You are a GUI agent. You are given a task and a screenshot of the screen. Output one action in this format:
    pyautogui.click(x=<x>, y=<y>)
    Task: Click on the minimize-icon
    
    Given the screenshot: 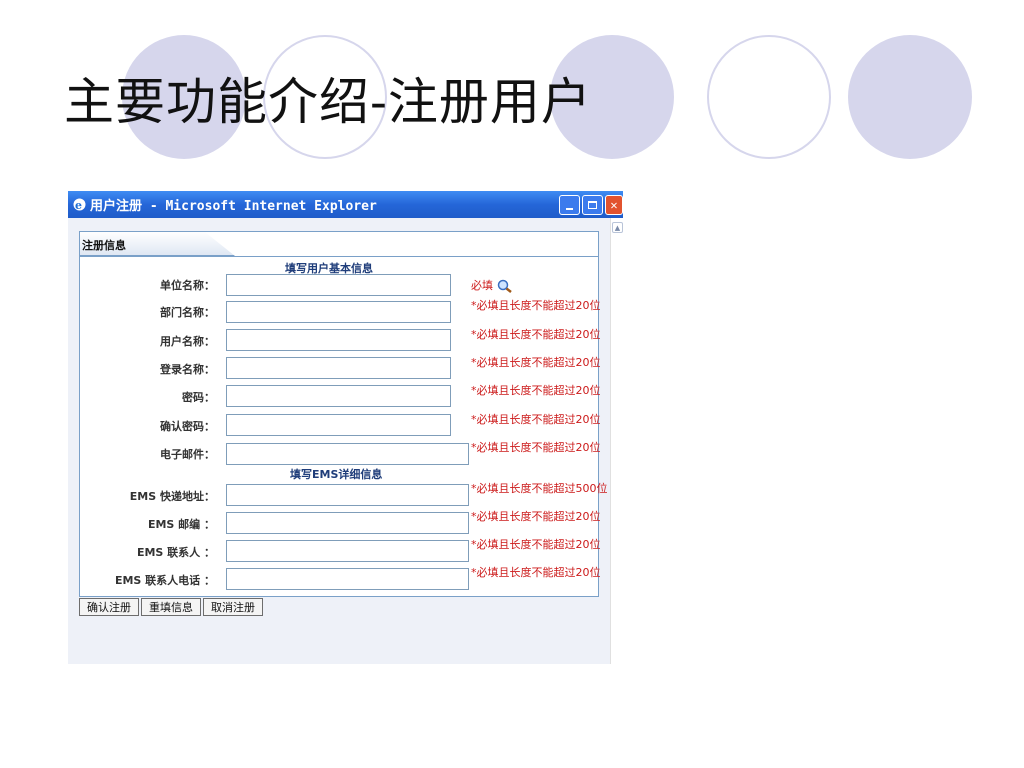 What is the action you would take?
    pyautogui.click(x=569, y=209)
    